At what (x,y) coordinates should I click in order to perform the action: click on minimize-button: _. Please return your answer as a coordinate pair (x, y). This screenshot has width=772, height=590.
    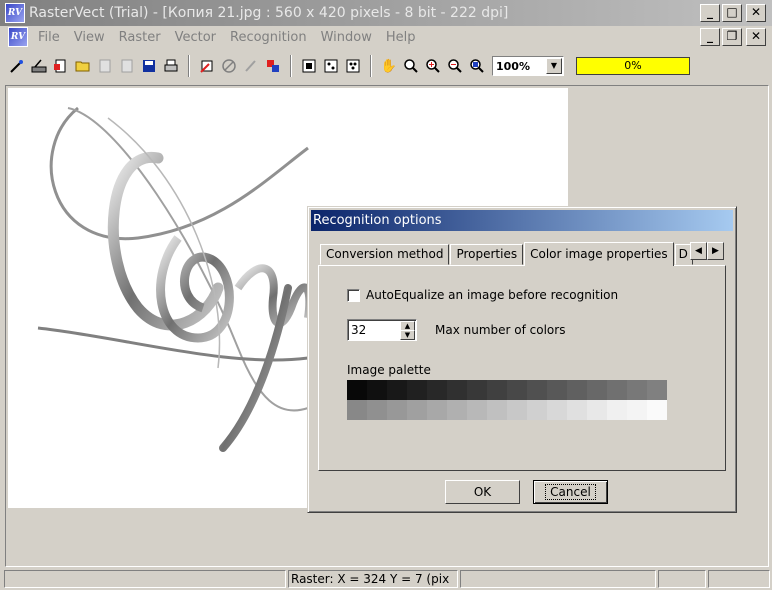
    Looking at the image, I should click on (710, 13).